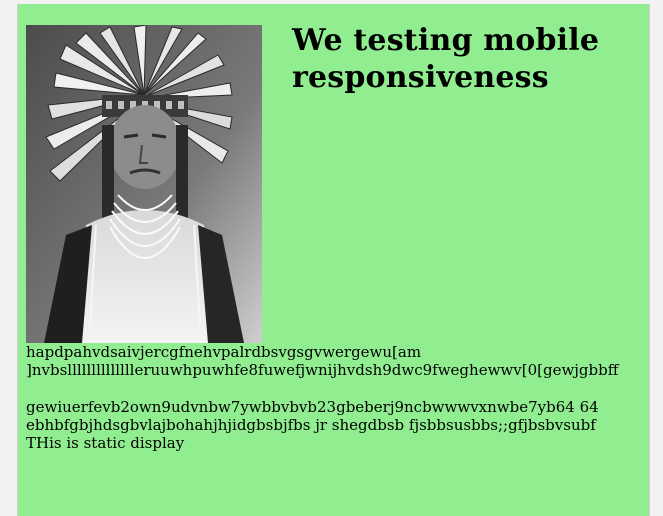  Describe the element at coordinates (105, 443) in the screenshot. I see `paragraph-2-line-3: THis is static display` at that location.